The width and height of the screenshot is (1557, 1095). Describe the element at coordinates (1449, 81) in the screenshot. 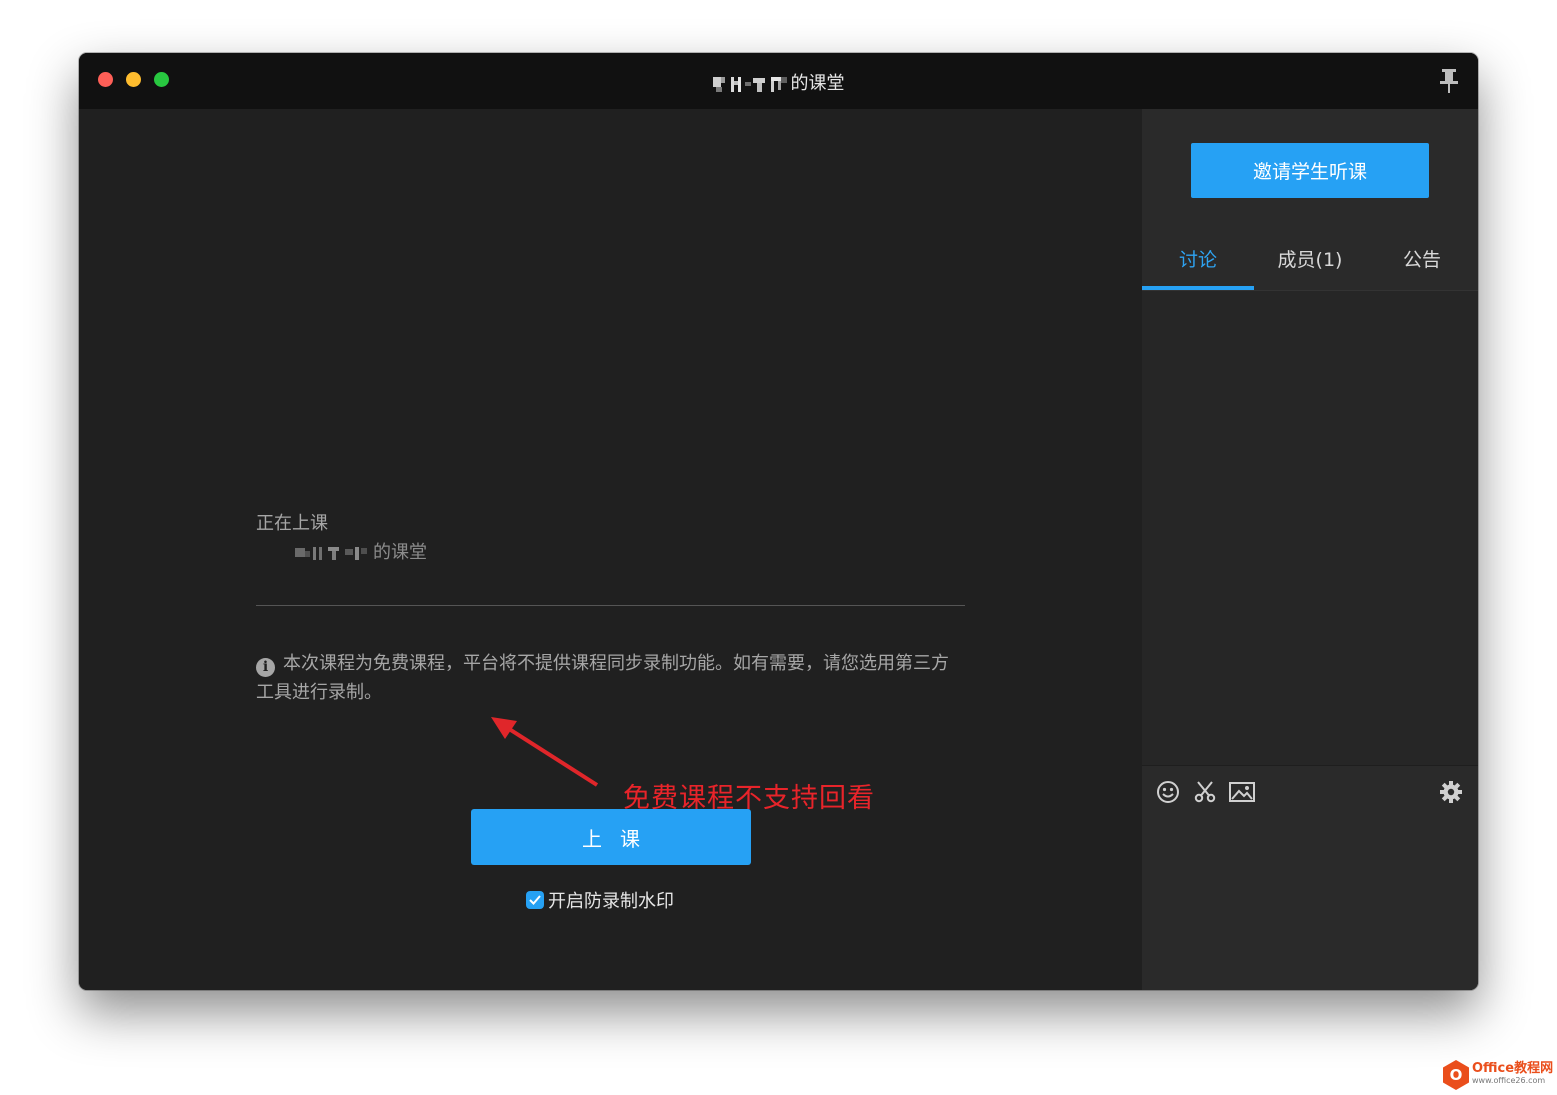

I see `pin-icon` at that location.